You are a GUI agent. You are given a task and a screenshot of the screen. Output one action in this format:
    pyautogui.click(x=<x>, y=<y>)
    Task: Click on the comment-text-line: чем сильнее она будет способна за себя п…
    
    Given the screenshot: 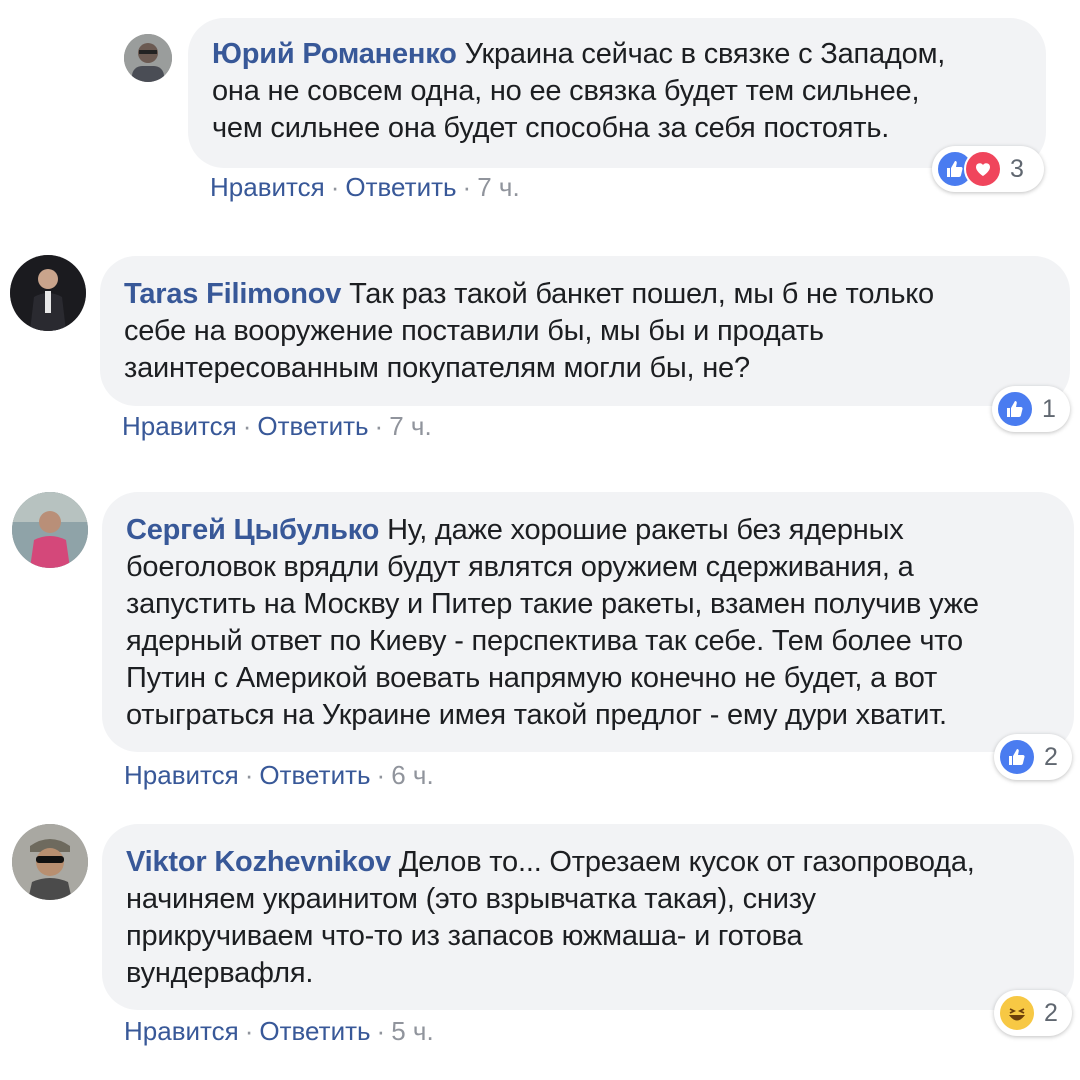 What is the action you would take?
    pyautogui.click(x=551, y=128)
    